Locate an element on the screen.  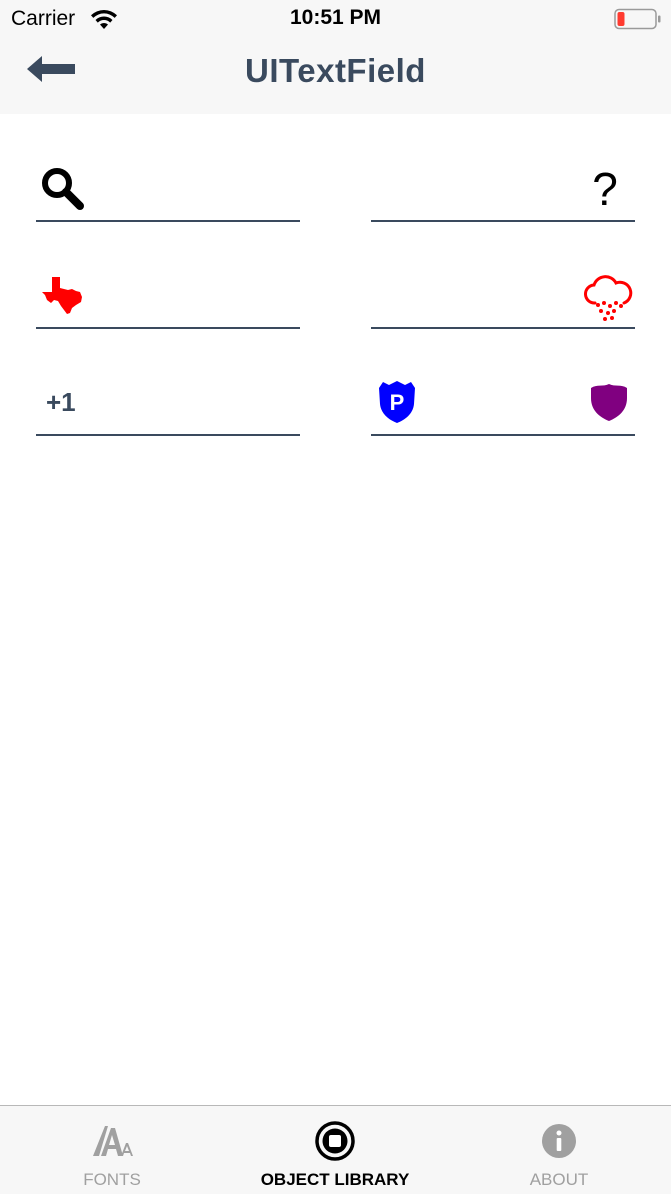
svg-text: P is located at coordinates (397, 402).